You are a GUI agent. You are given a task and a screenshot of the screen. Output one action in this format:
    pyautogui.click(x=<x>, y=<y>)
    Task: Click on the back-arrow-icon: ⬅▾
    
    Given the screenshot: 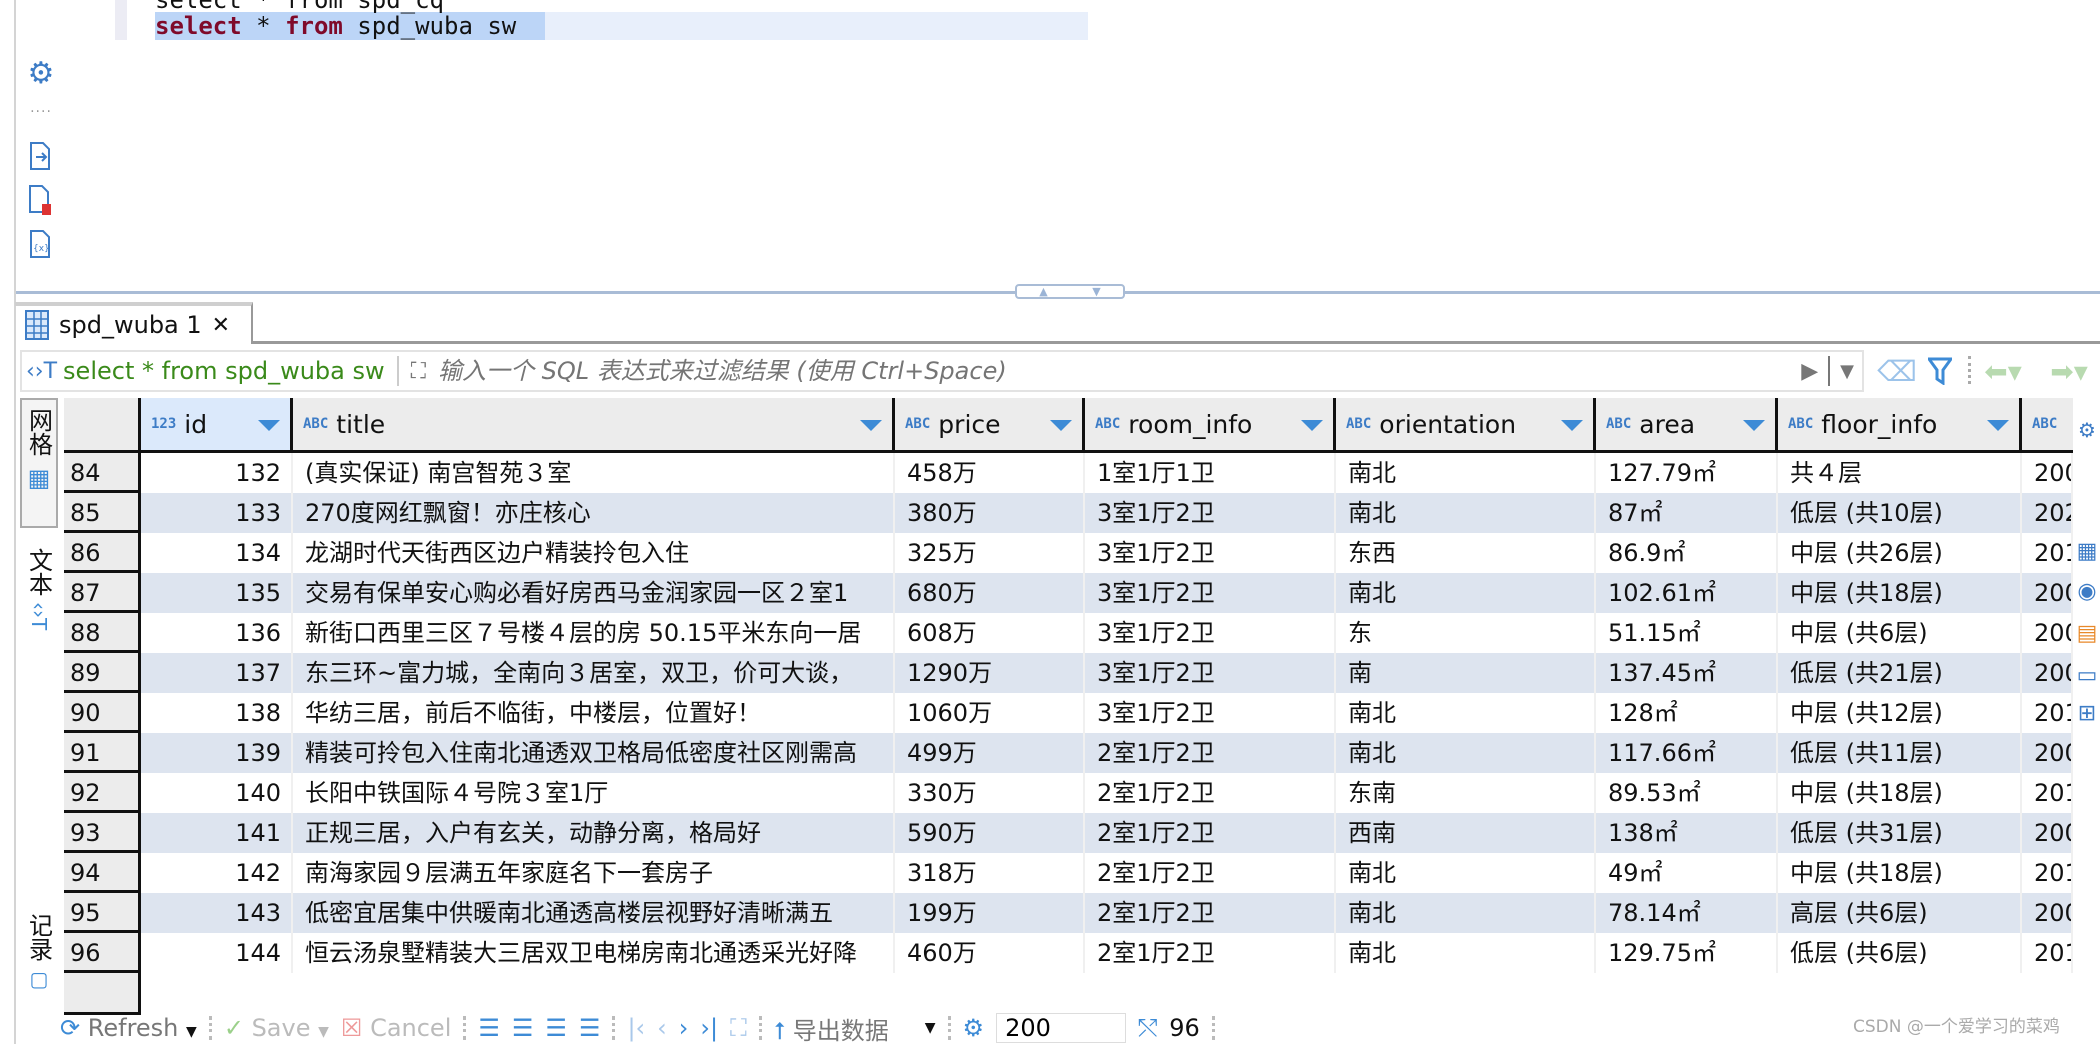 What is the action you would take?
    pyautogui.click(x=2003, y=371)
    